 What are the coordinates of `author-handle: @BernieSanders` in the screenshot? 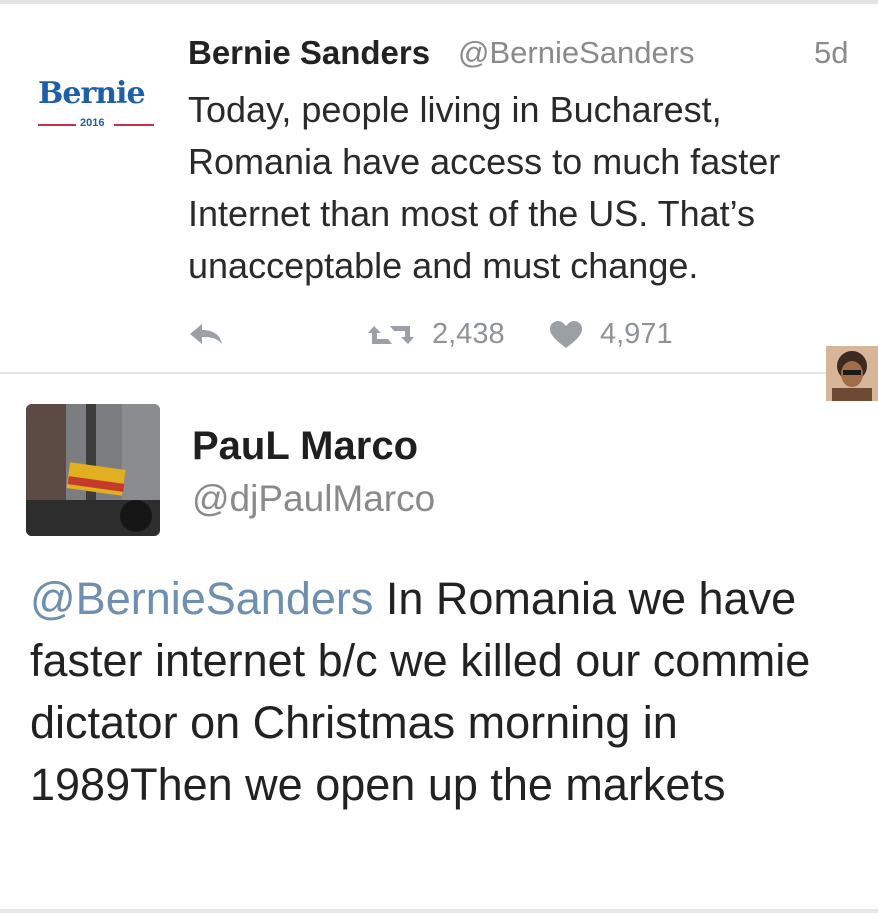 It's located at (576, 53).